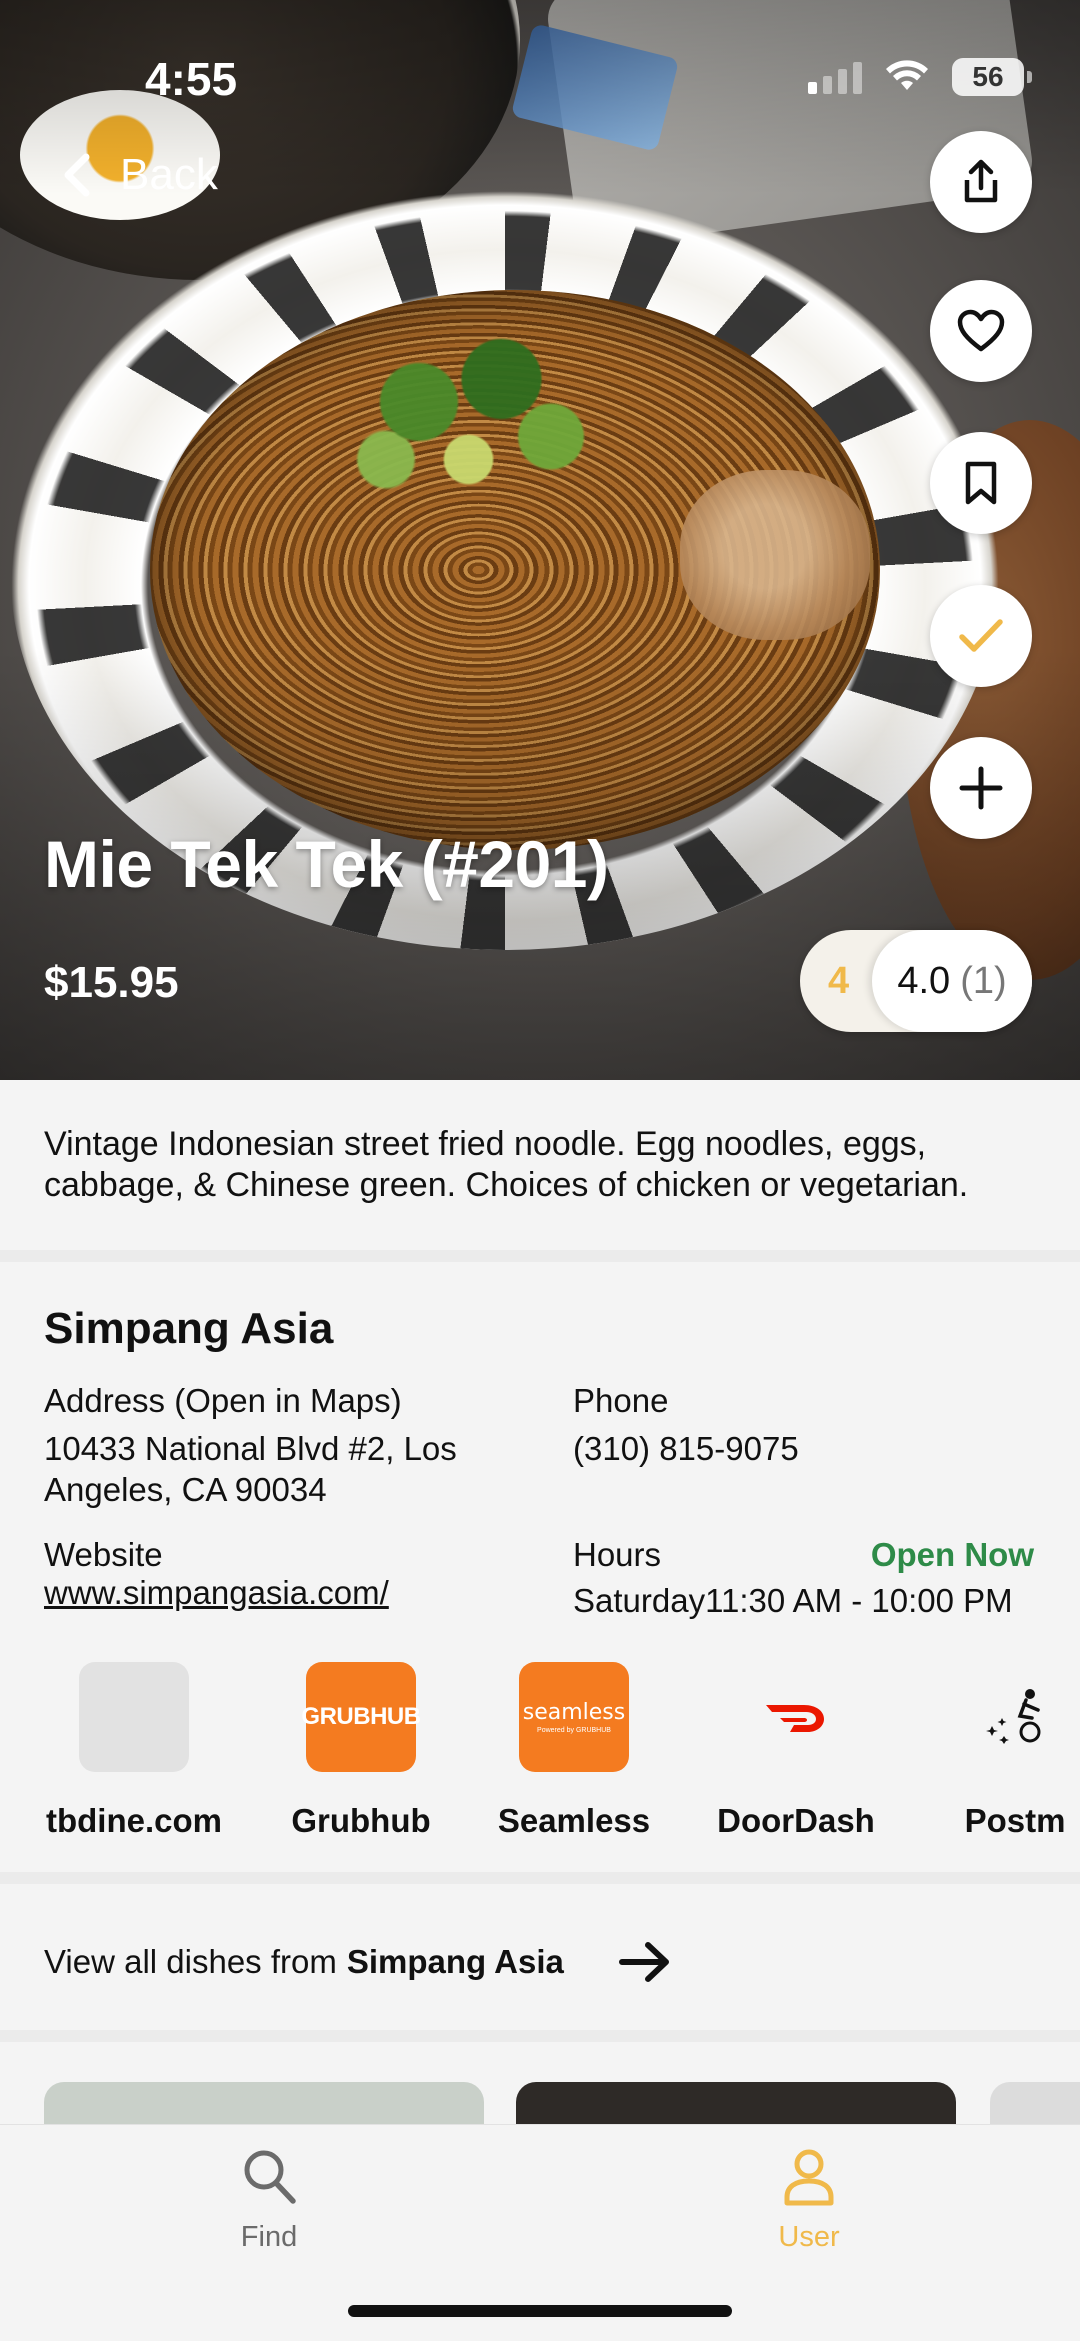 The width and height of the screenshot is (1080, 2341). I want to click on tab-label: User, so click(809, 2237).